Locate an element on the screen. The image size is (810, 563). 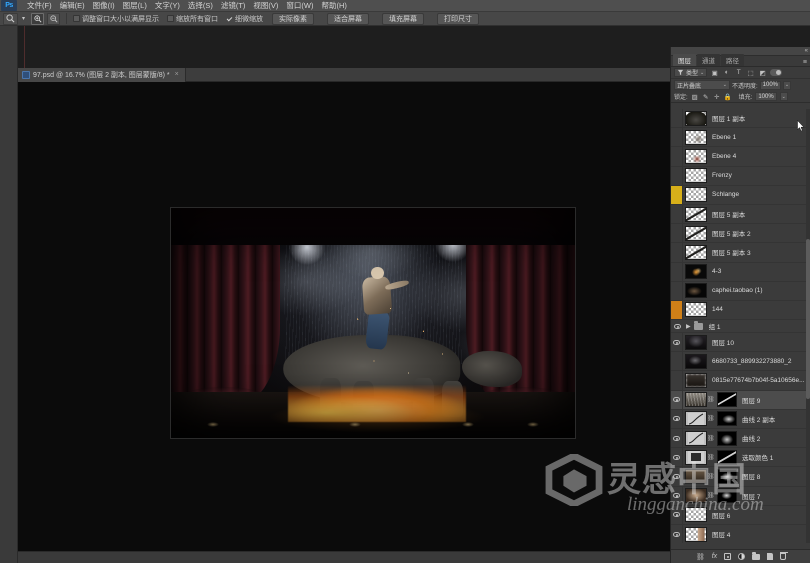
print-size-button: 打印尺寸 is located at coordinates (458, 18).